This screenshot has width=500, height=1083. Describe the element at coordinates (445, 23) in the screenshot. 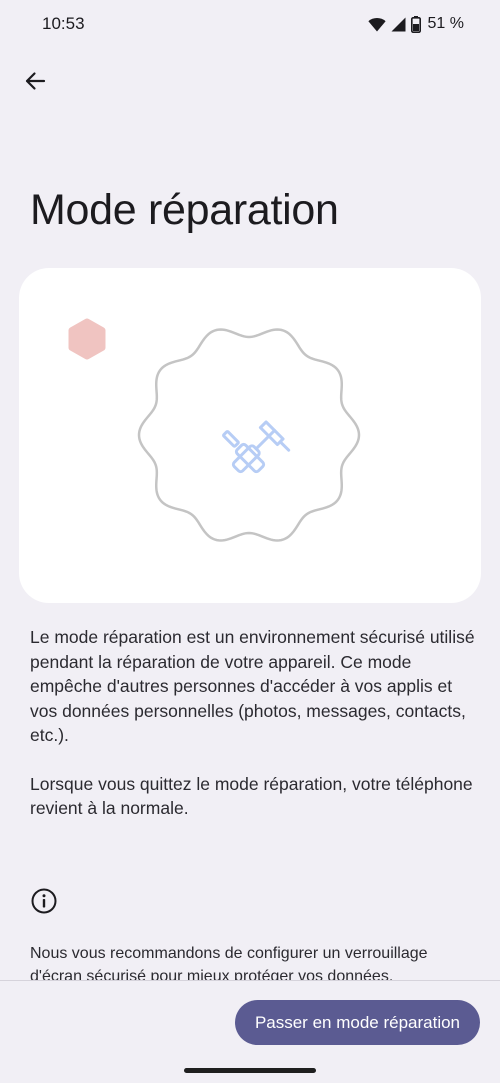

I see `battery-level: 51 %` at that location.